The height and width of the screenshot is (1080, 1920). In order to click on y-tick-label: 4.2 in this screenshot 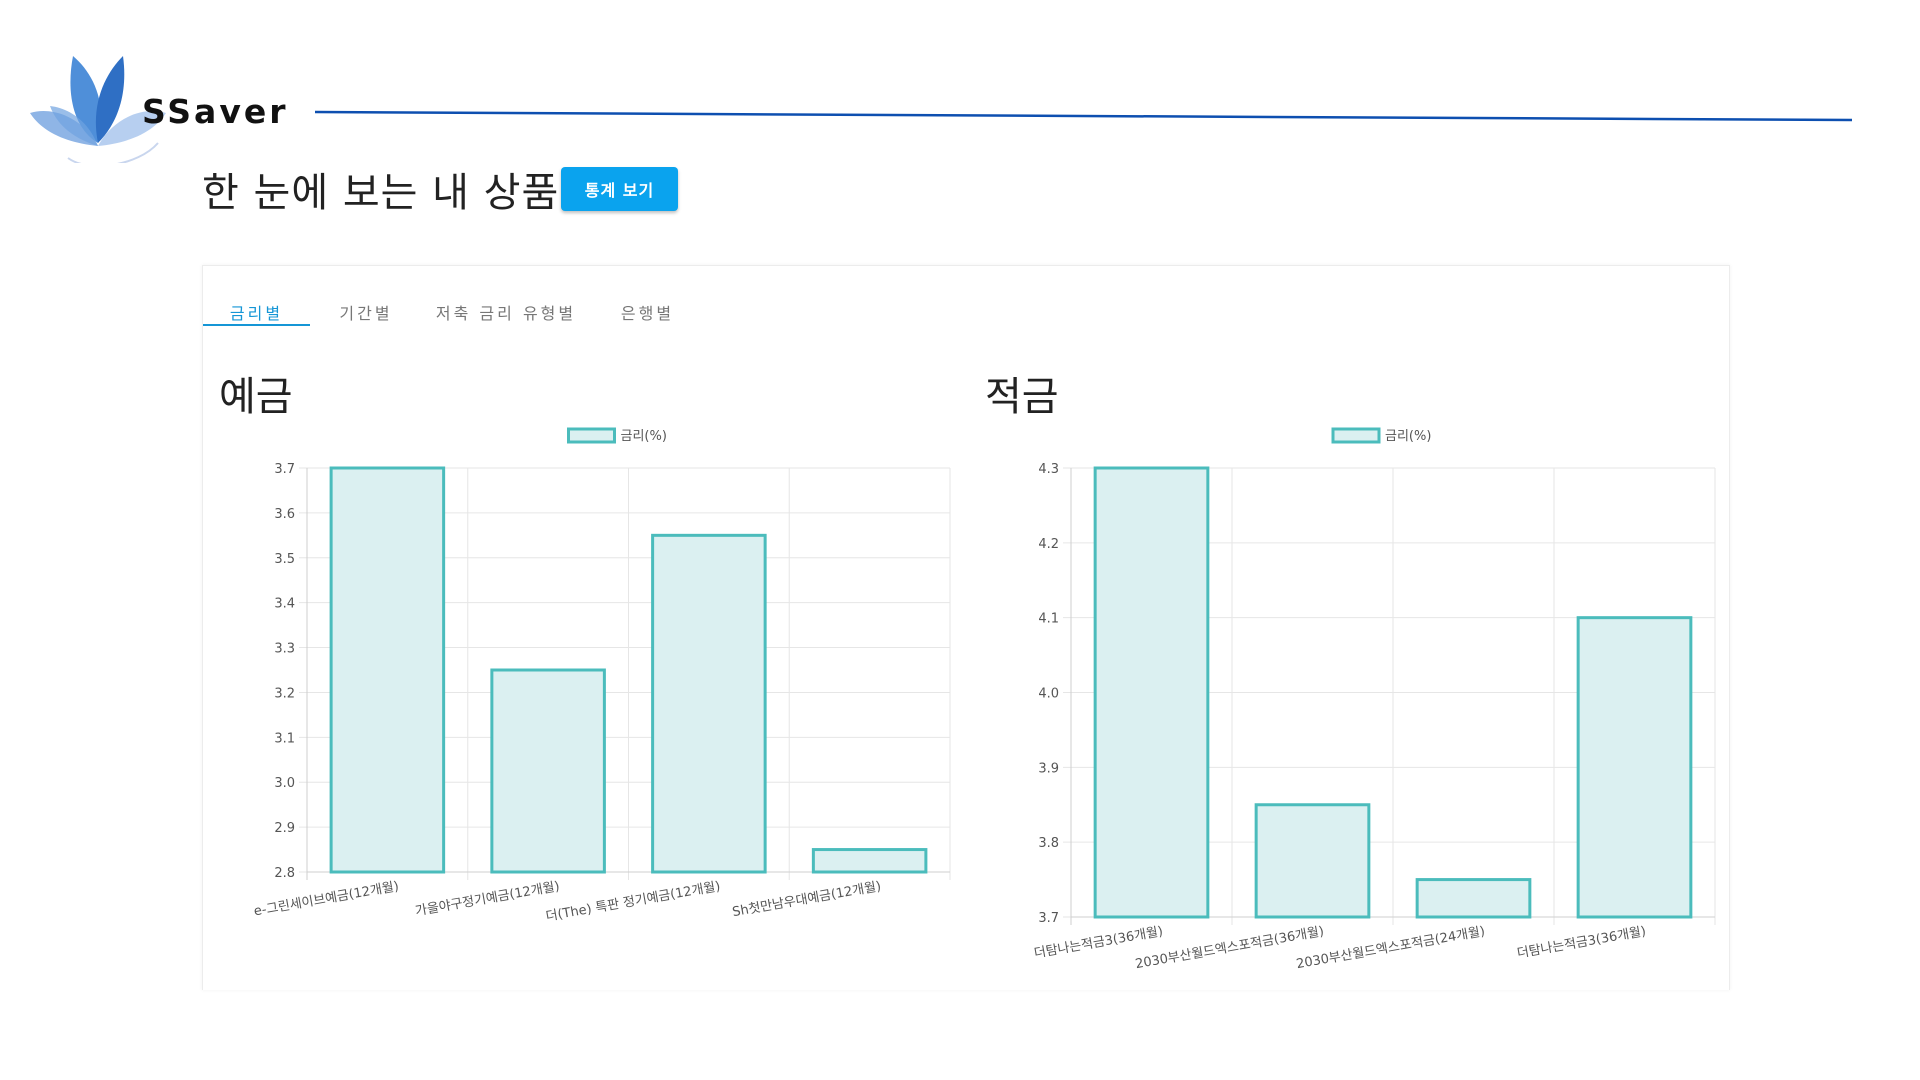, I will do `click(1048, 544)`.